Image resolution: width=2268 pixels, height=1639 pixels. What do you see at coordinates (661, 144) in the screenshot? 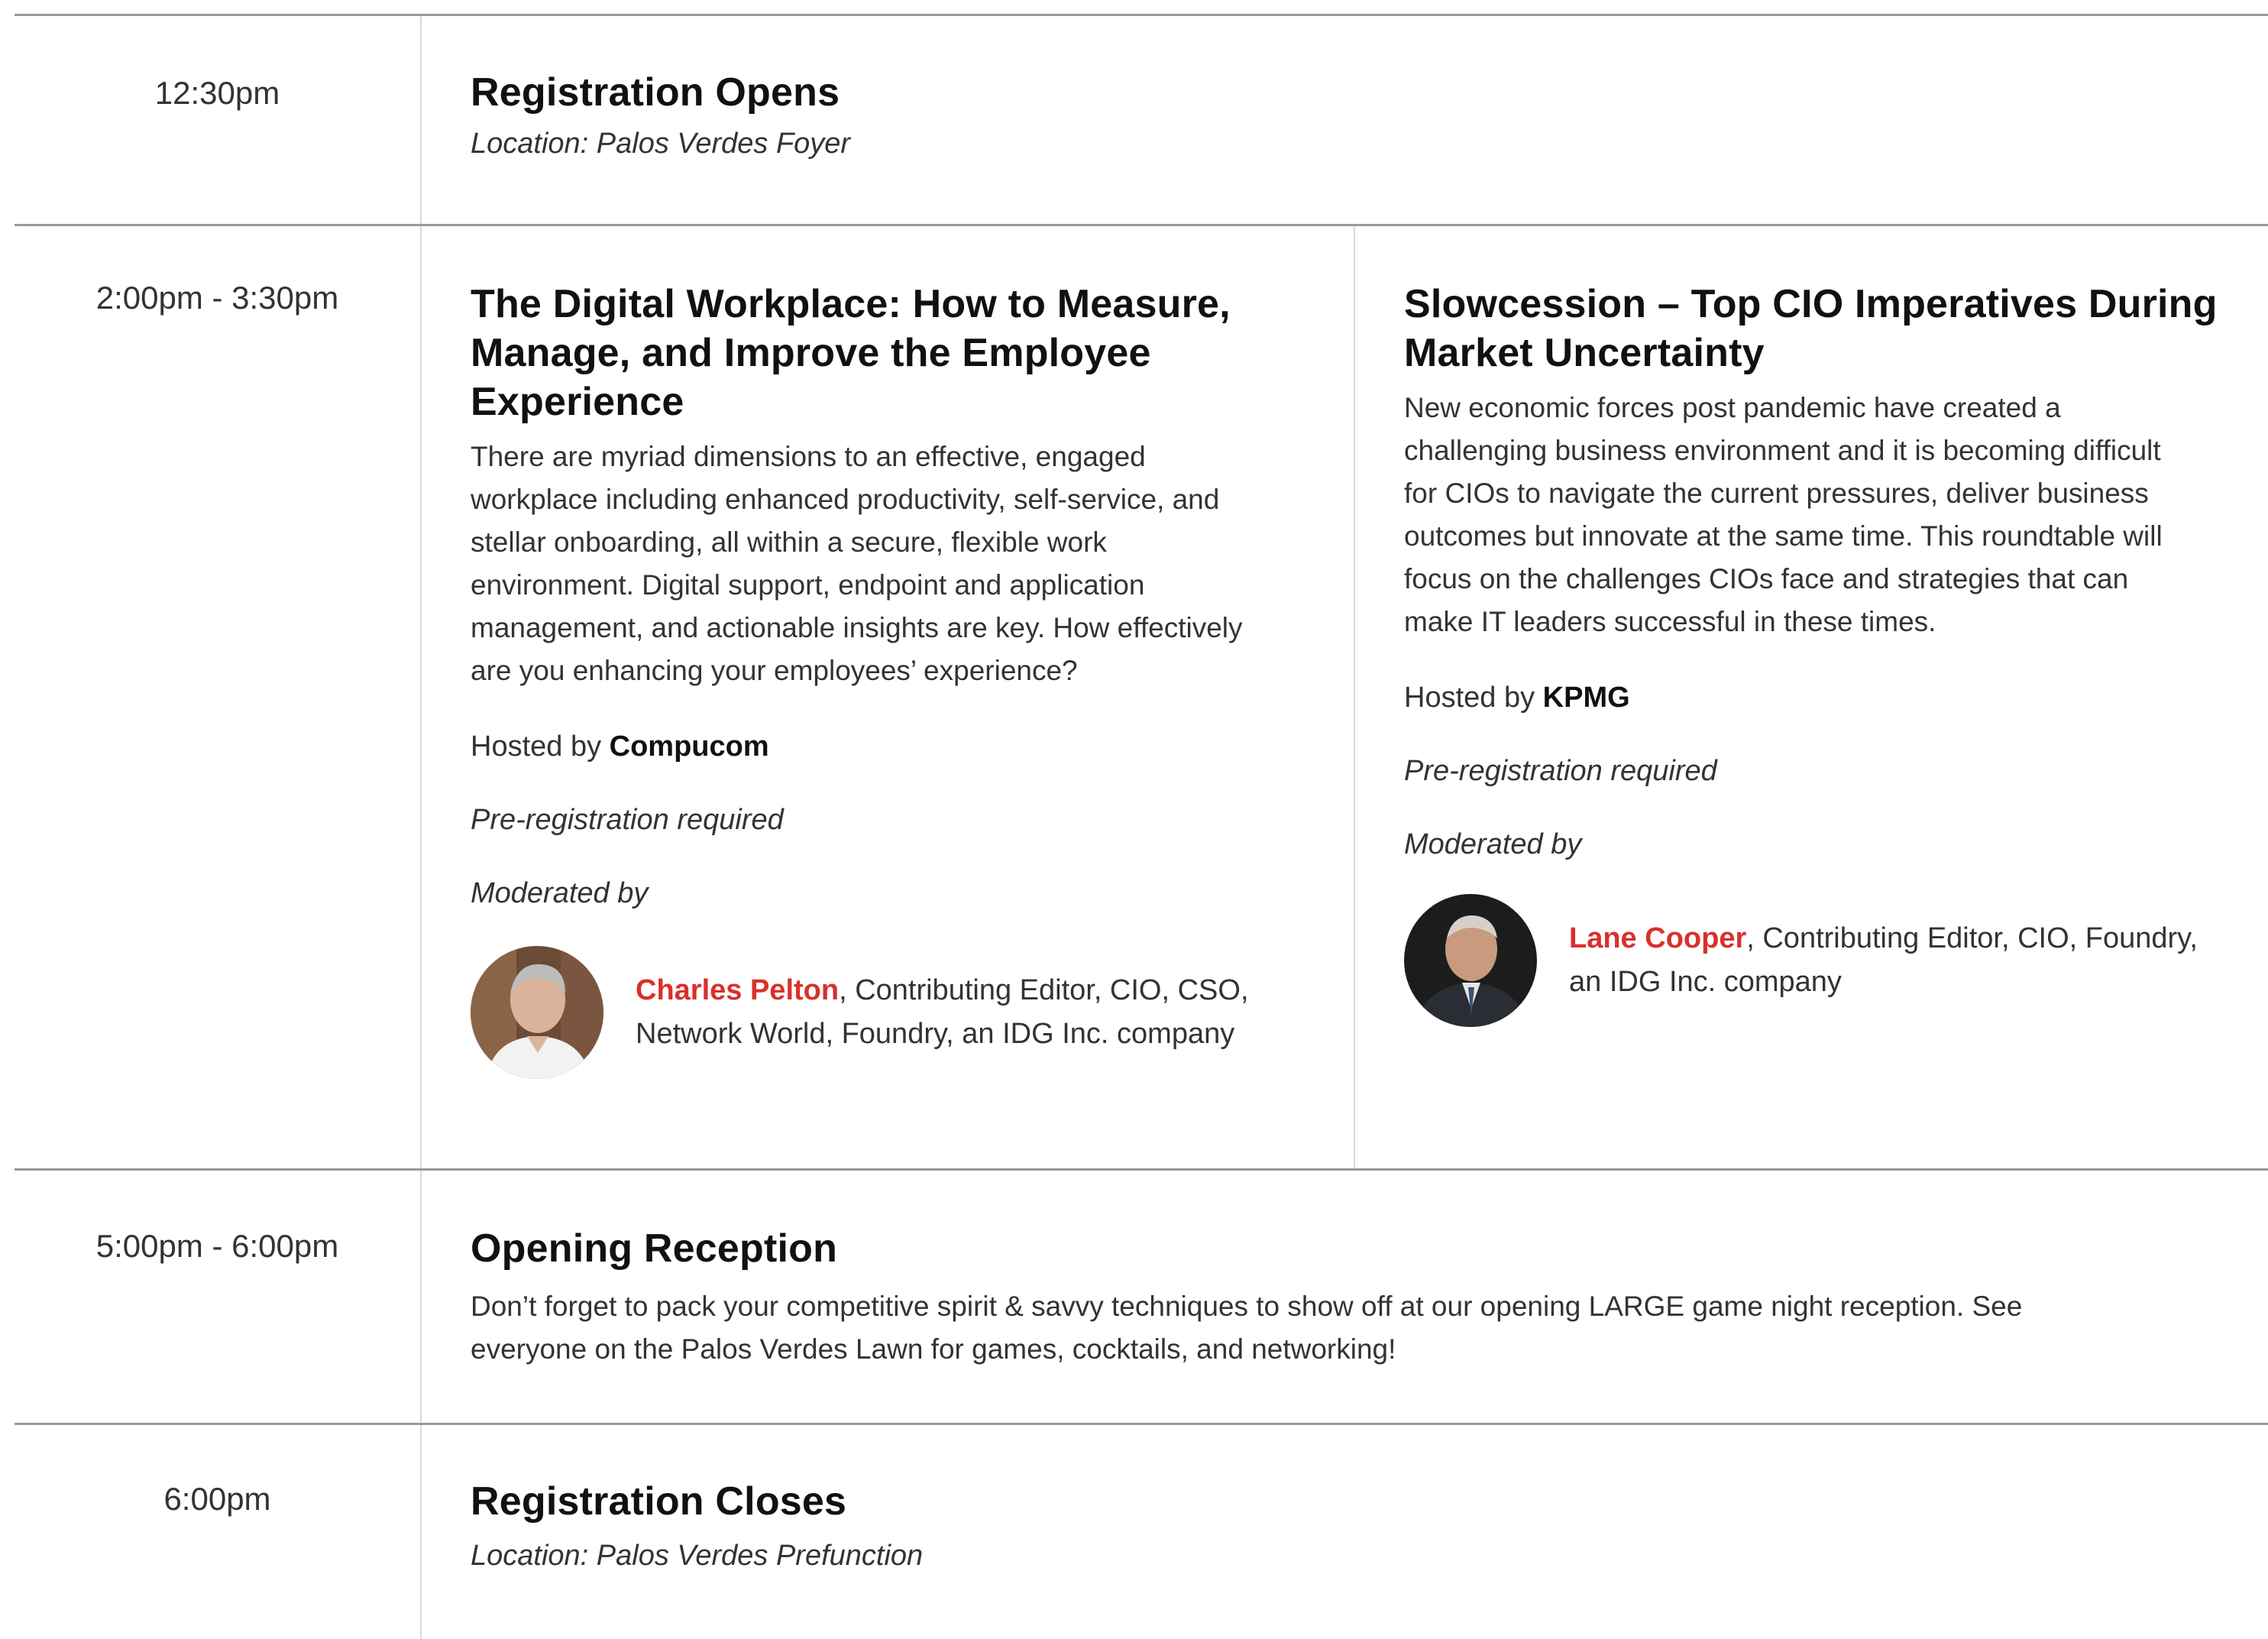
I see `session-location: Location: Palos Verdes Foyer` at bounding box center [661, 144].